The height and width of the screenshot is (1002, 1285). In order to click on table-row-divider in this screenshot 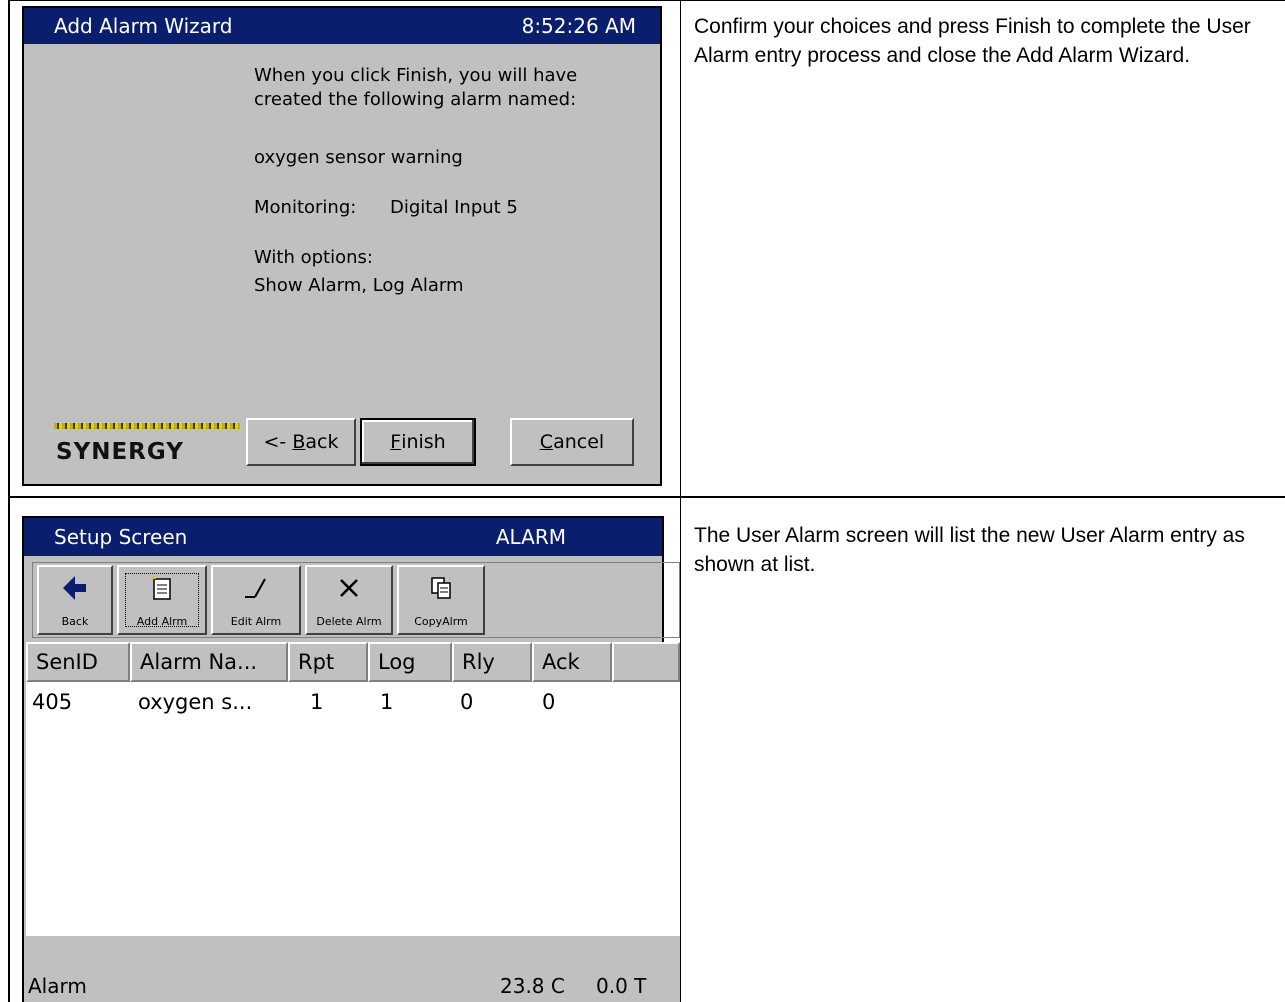, I will do `click(646, 497)`.